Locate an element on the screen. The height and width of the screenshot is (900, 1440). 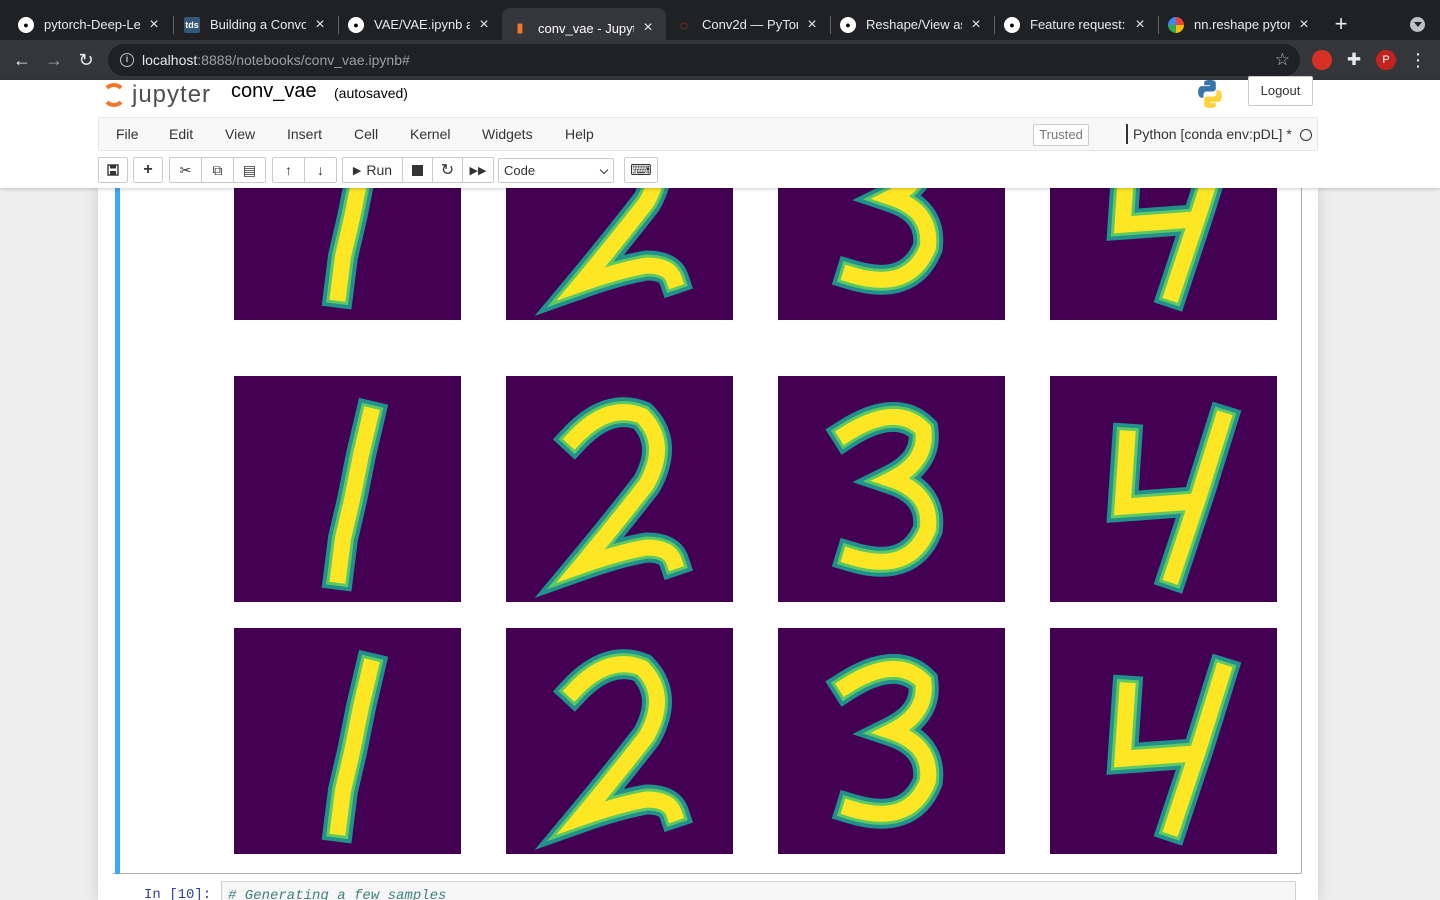
keyboard-icon: ⌨ is located at coordinates (641, 170).